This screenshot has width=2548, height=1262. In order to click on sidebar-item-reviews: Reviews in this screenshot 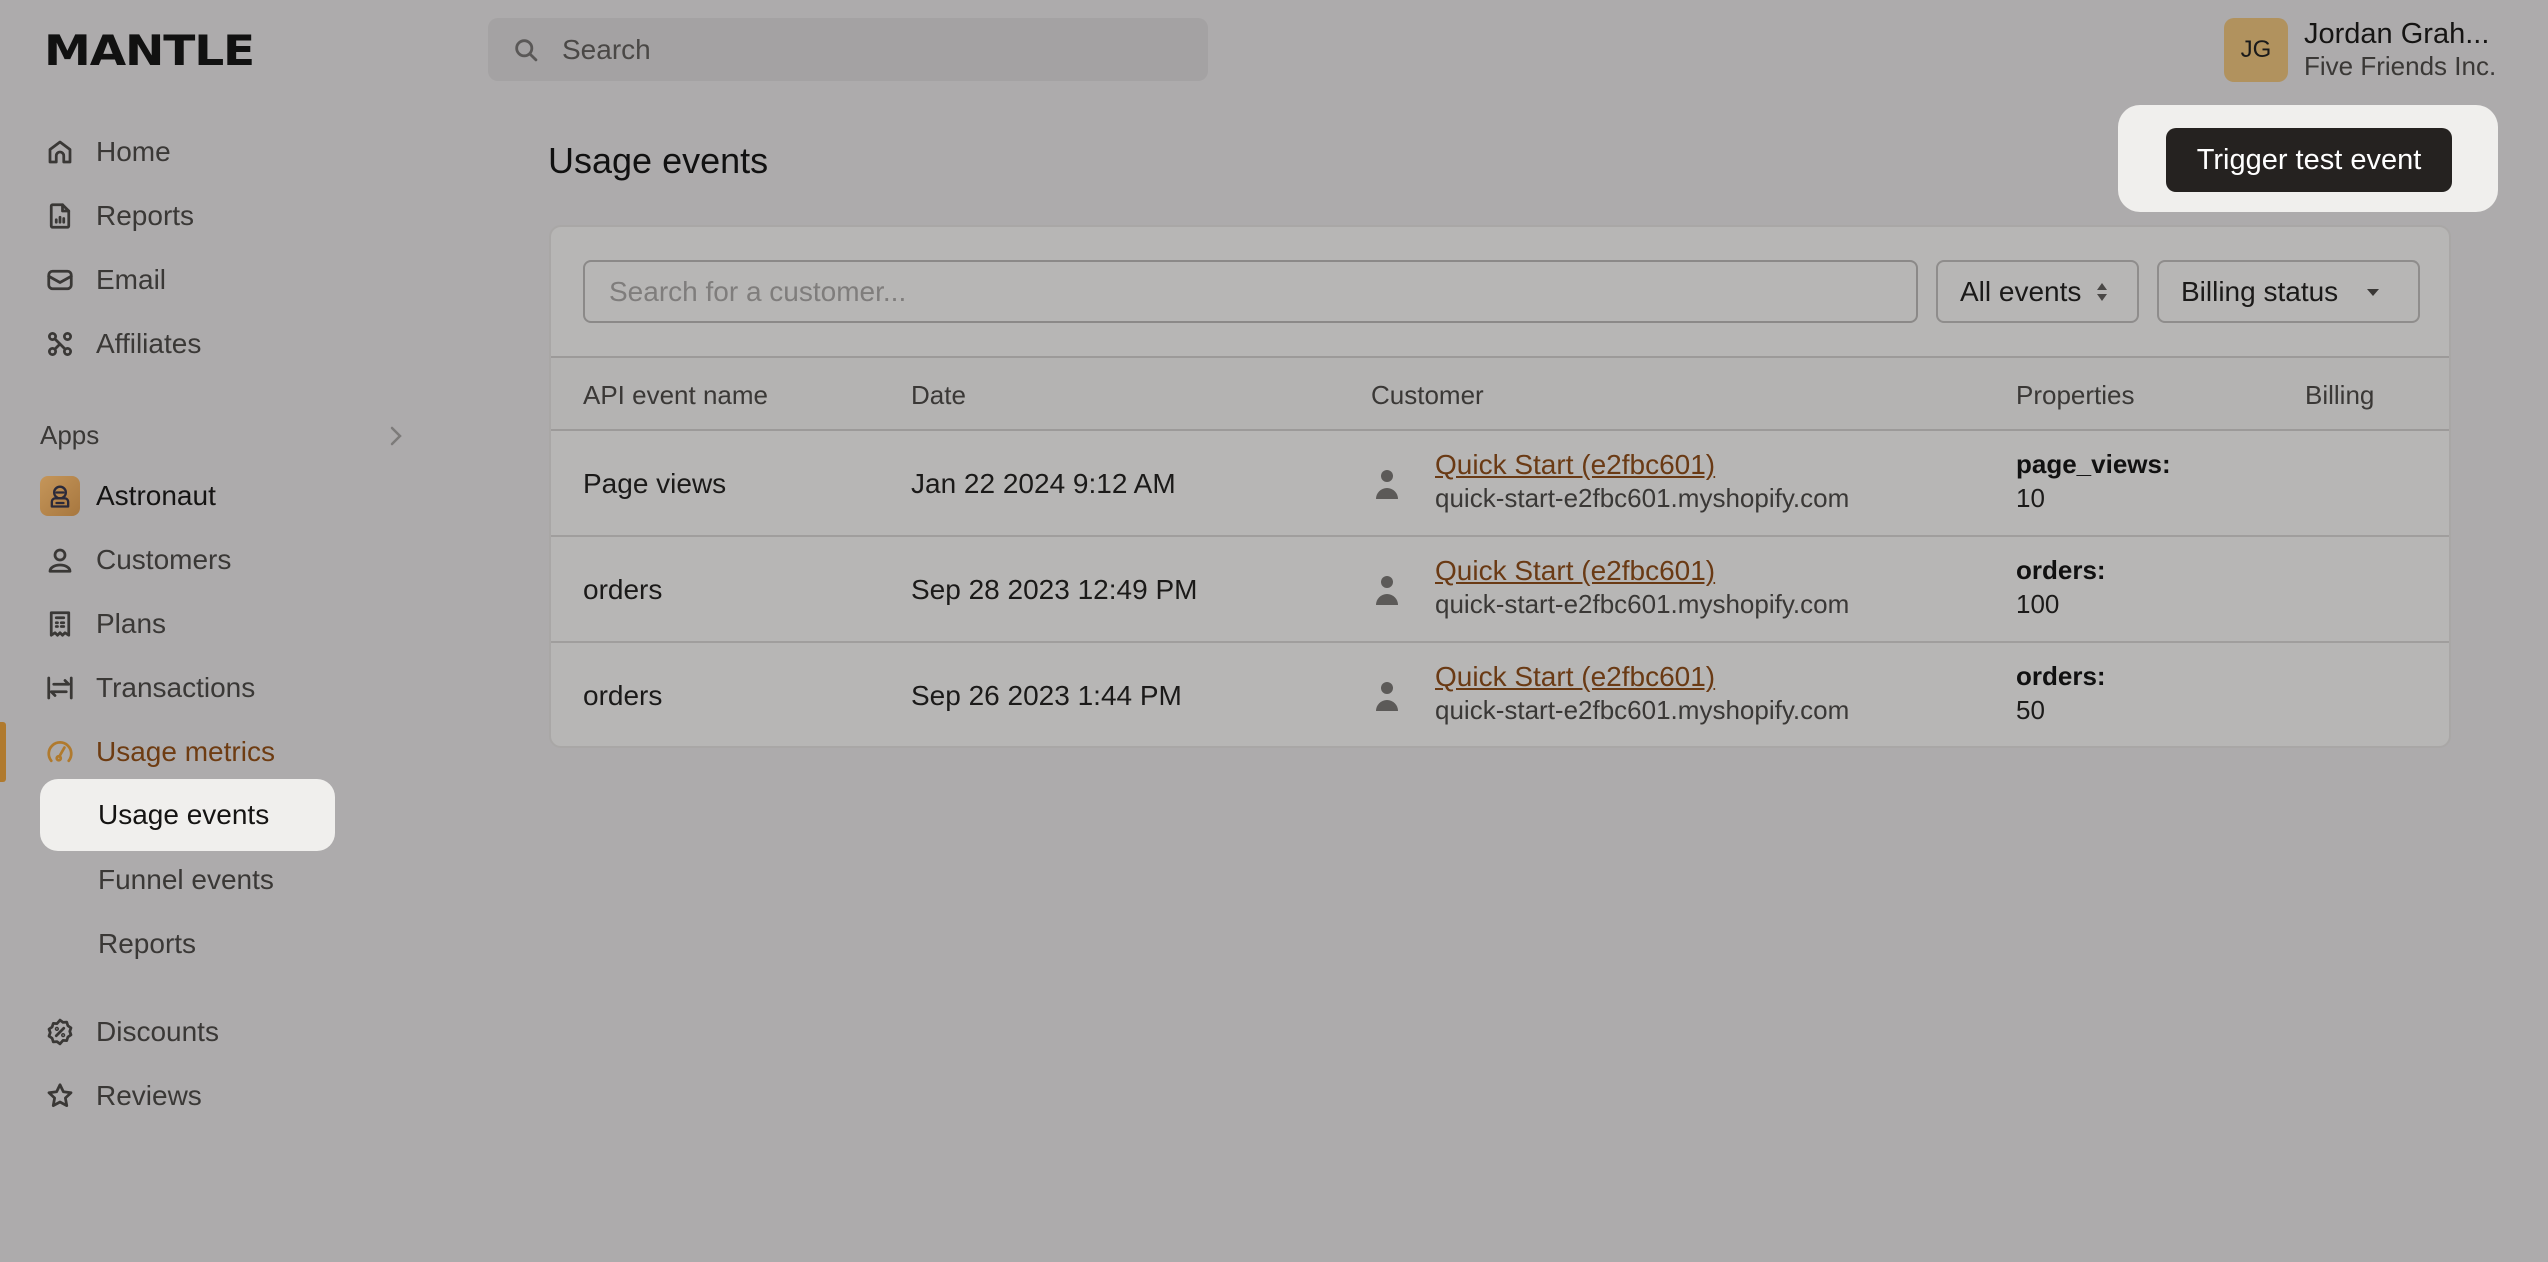, I will do `click(121, 1096)`.